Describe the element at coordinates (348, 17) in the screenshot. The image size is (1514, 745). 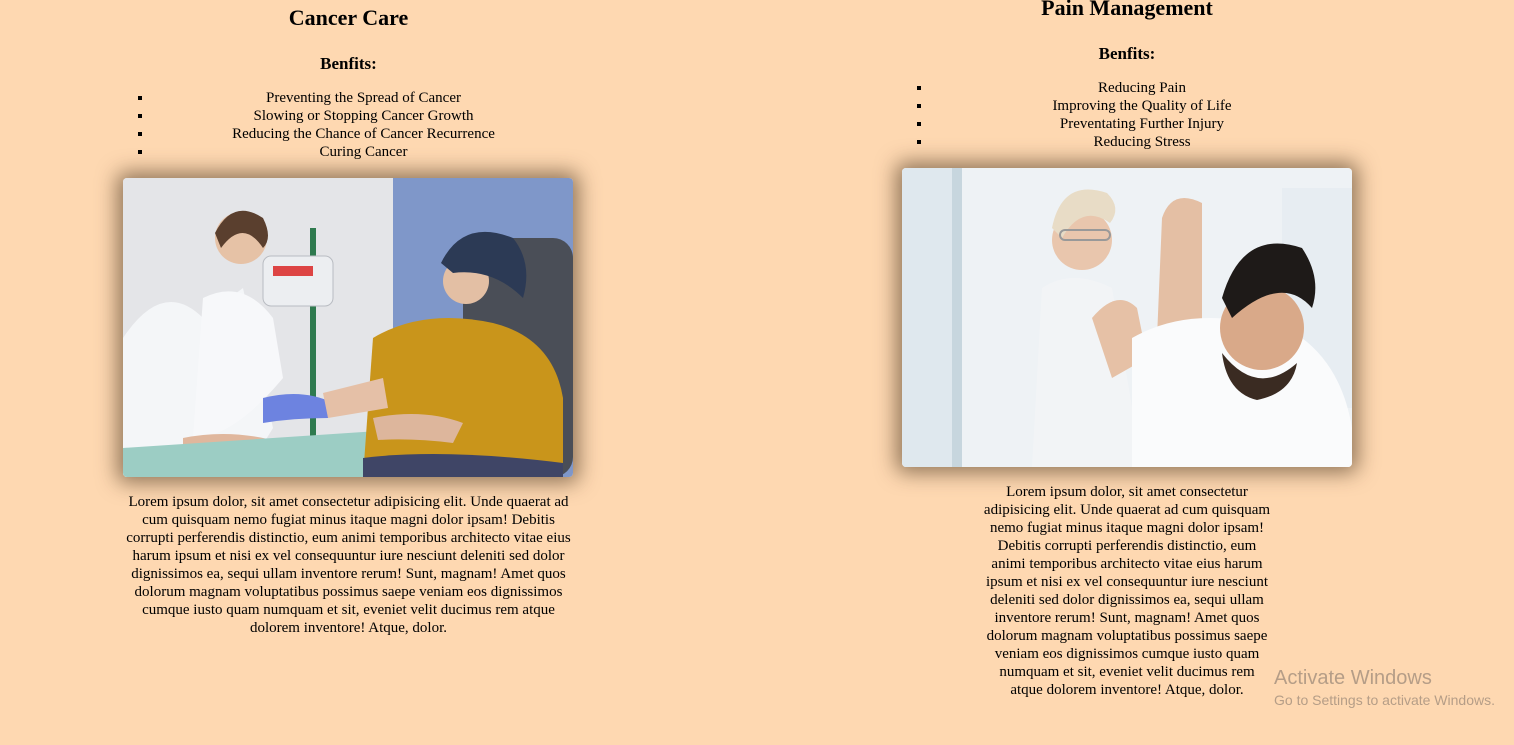
I see `section-title: Cancer Care` at that location.